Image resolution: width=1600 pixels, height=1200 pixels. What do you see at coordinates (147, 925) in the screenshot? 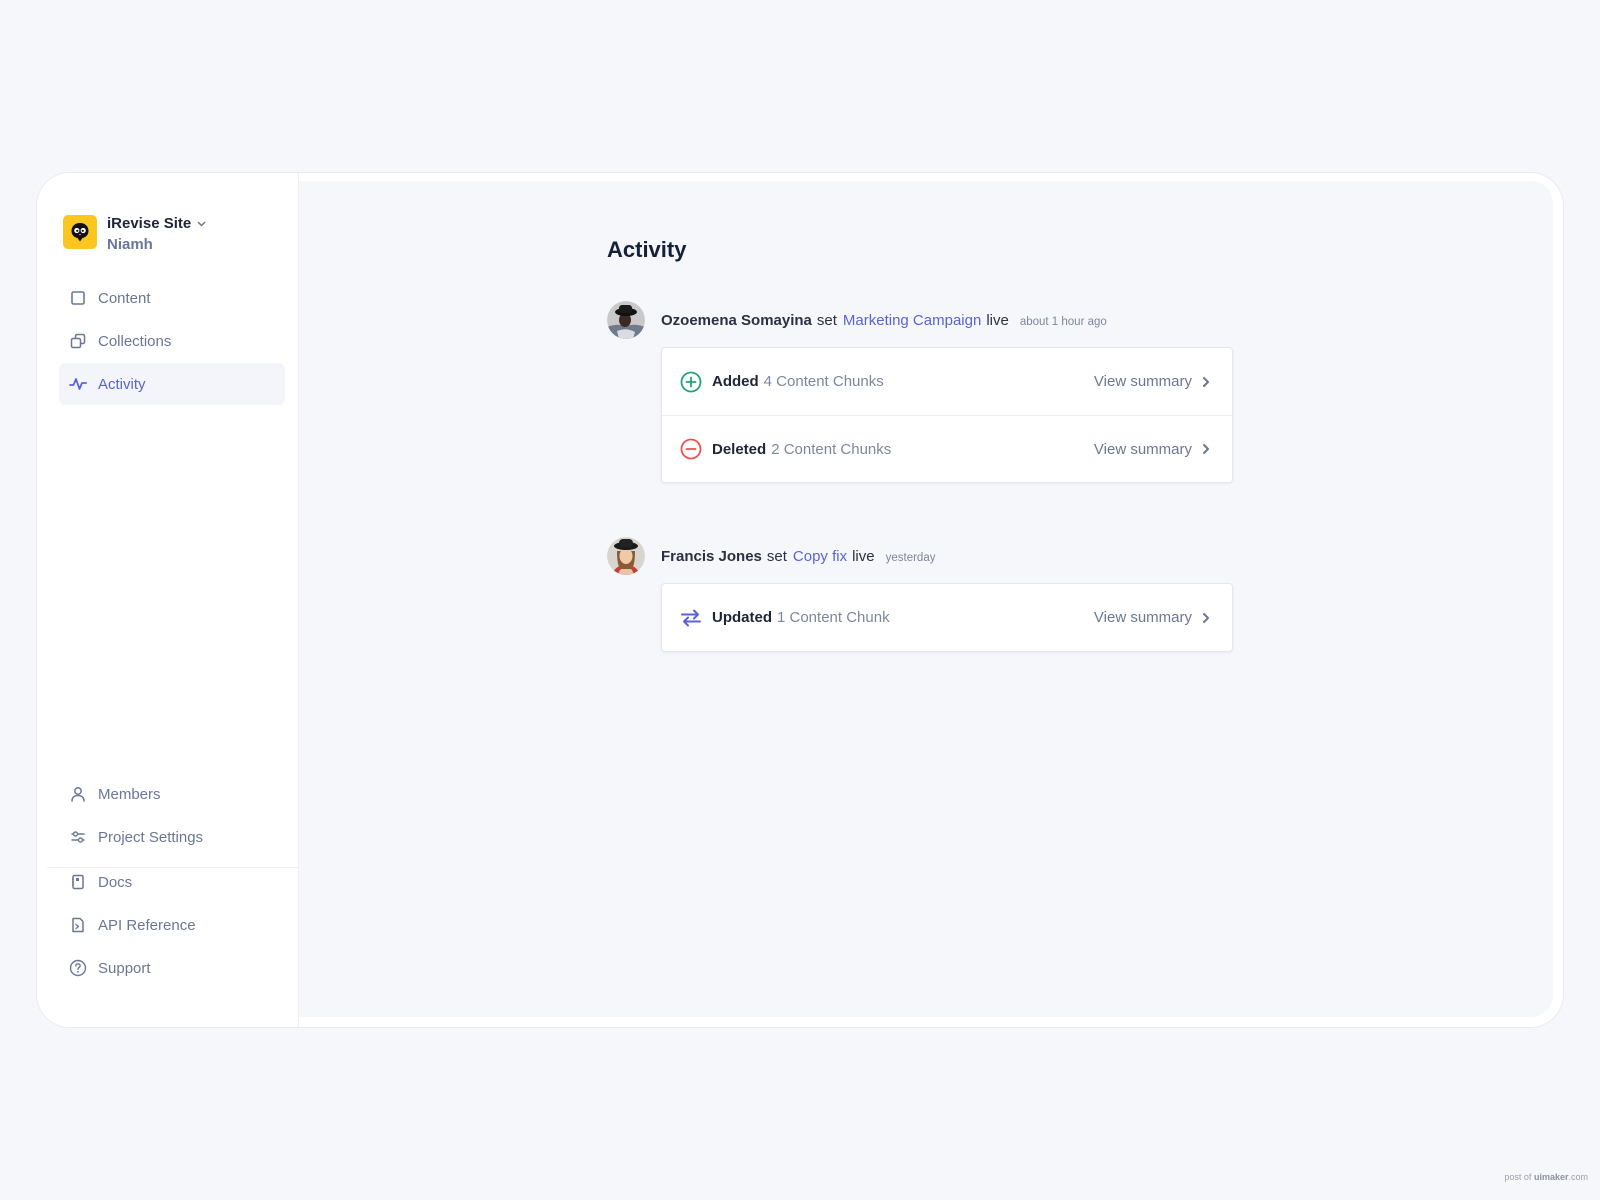
I see `sidebar-item-label: API Reference` at bounding box center [147, 925].